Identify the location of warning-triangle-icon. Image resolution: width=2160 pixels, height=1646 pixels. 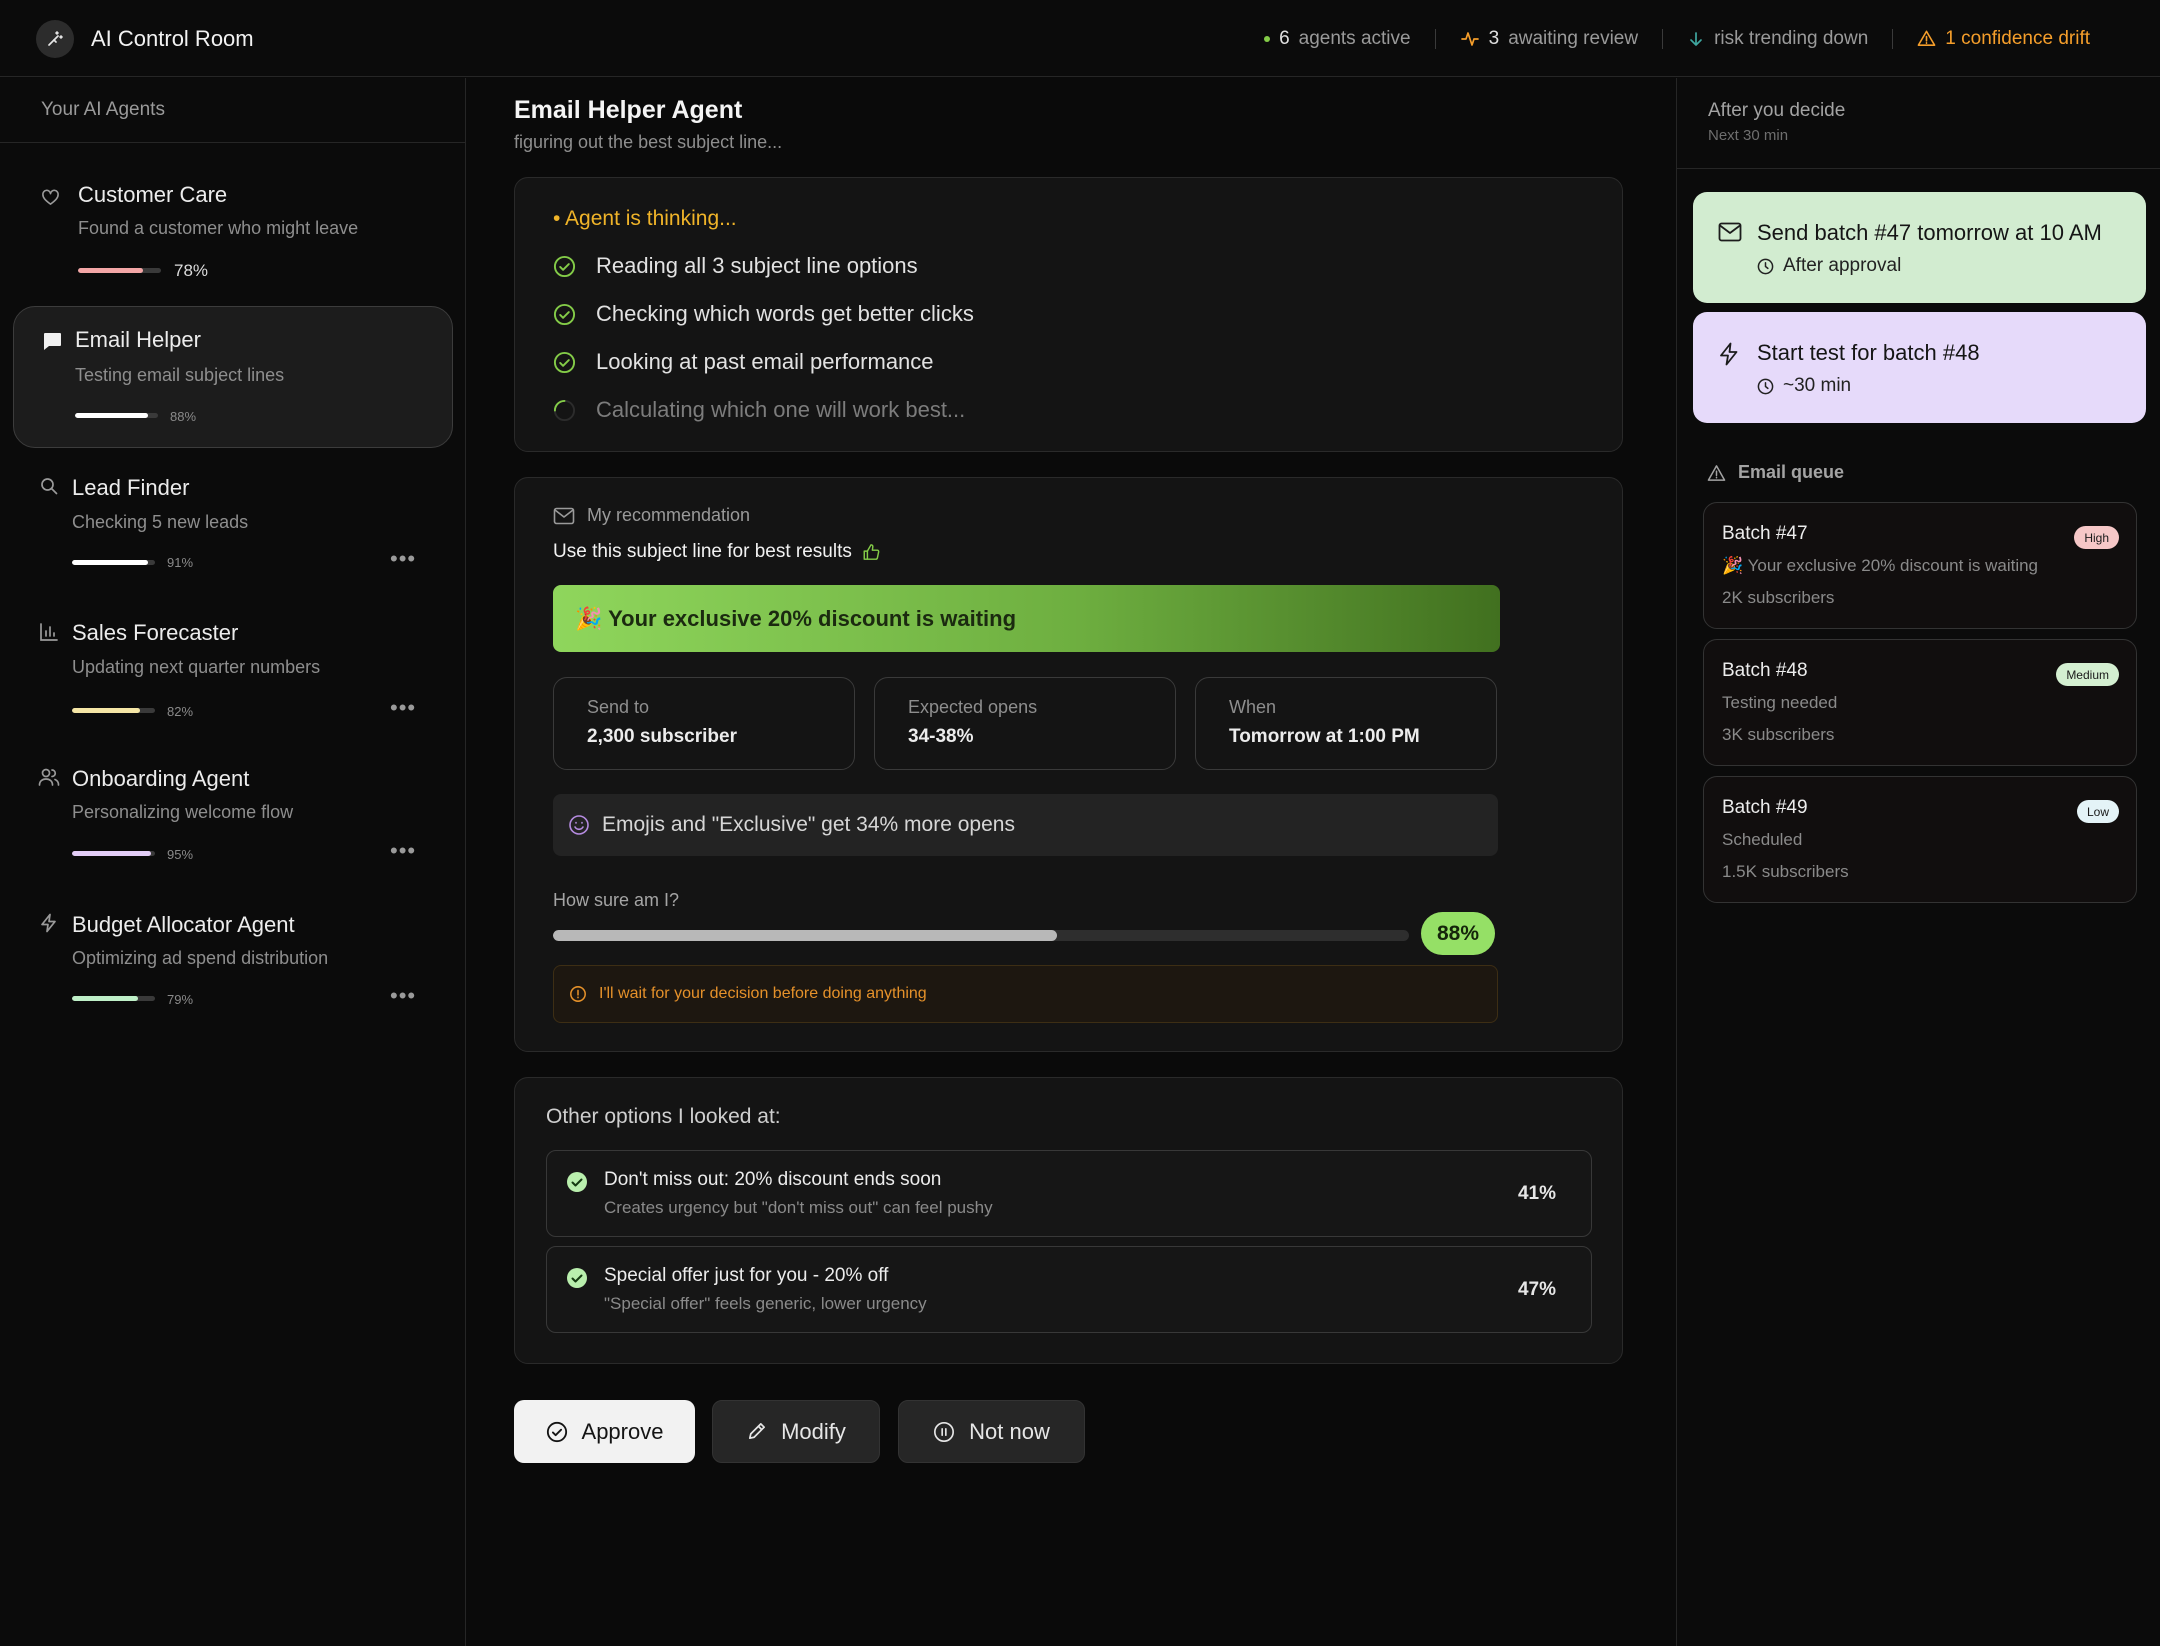
(1716, 473).